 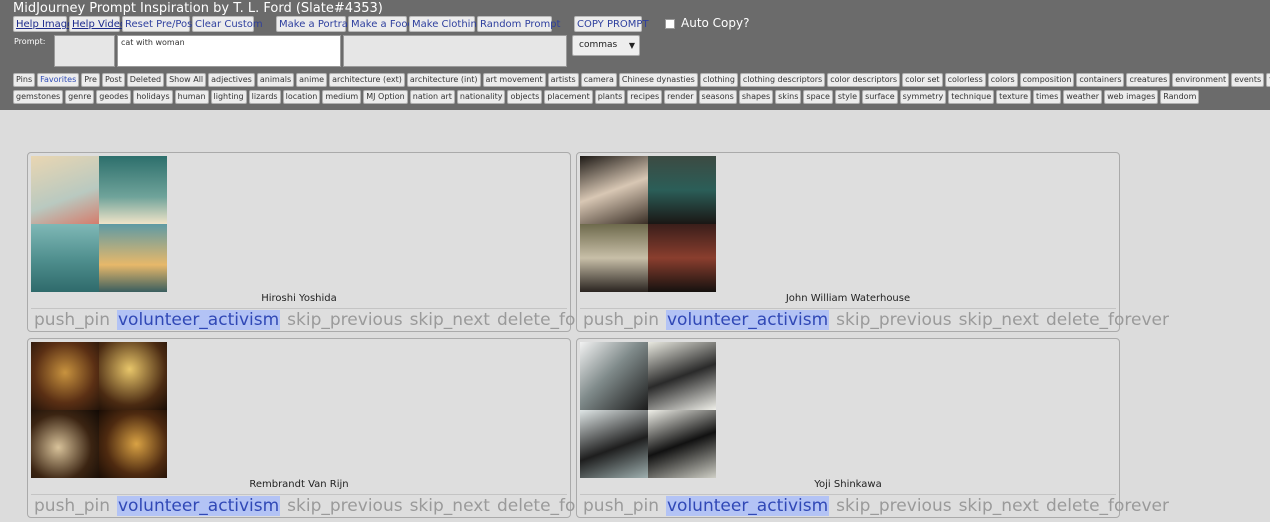 What do you see at coordinates (1047, 80) in the screenshot?
I see `tag-button: composition` at bounding box center [1047, 80].